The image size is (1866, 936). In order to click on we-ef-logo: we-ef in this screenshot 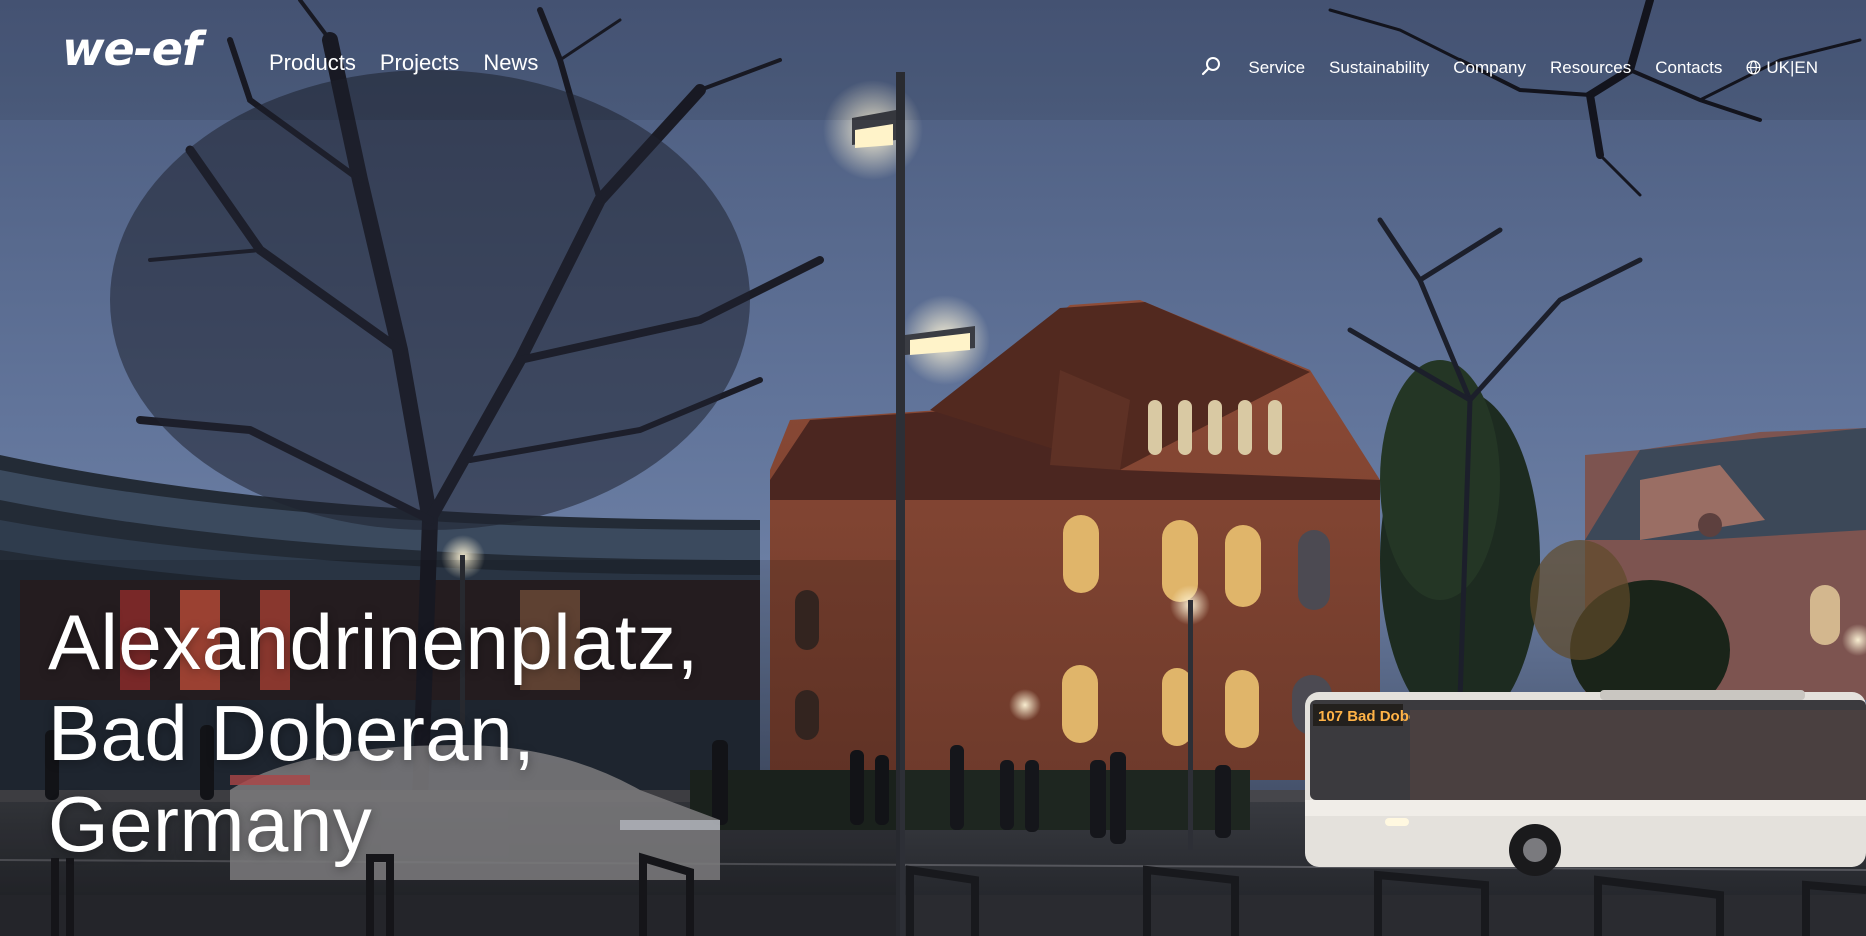, I will do `click(132, 49)`.